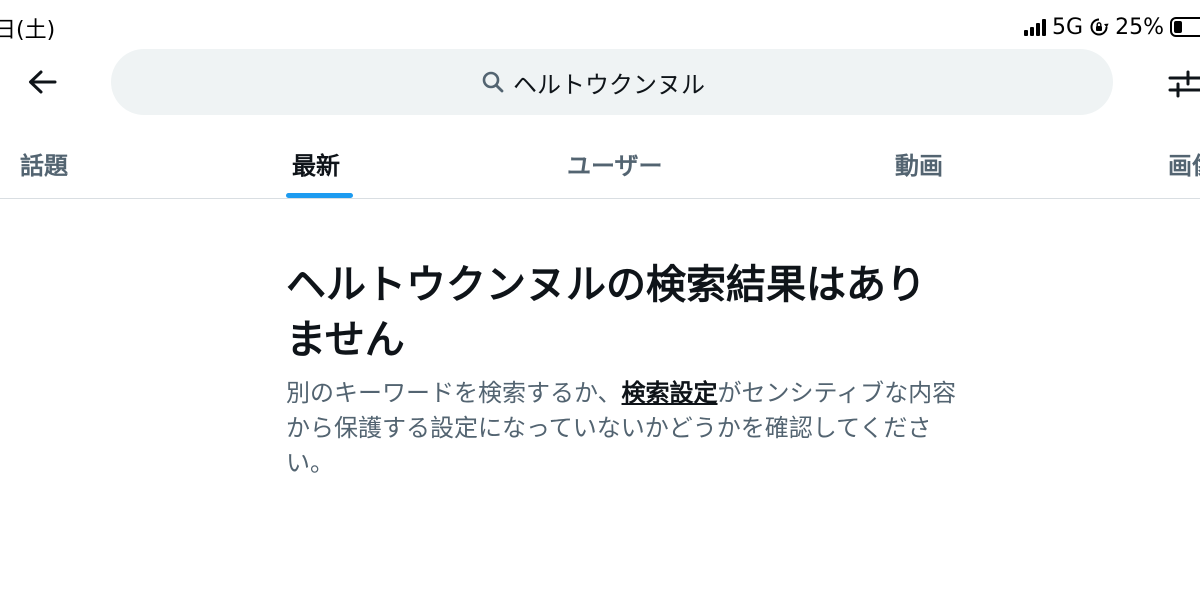 The height and width of the screenshot is (606, 1200). I want to click on tab-videos: 動画, so click(920, 163).